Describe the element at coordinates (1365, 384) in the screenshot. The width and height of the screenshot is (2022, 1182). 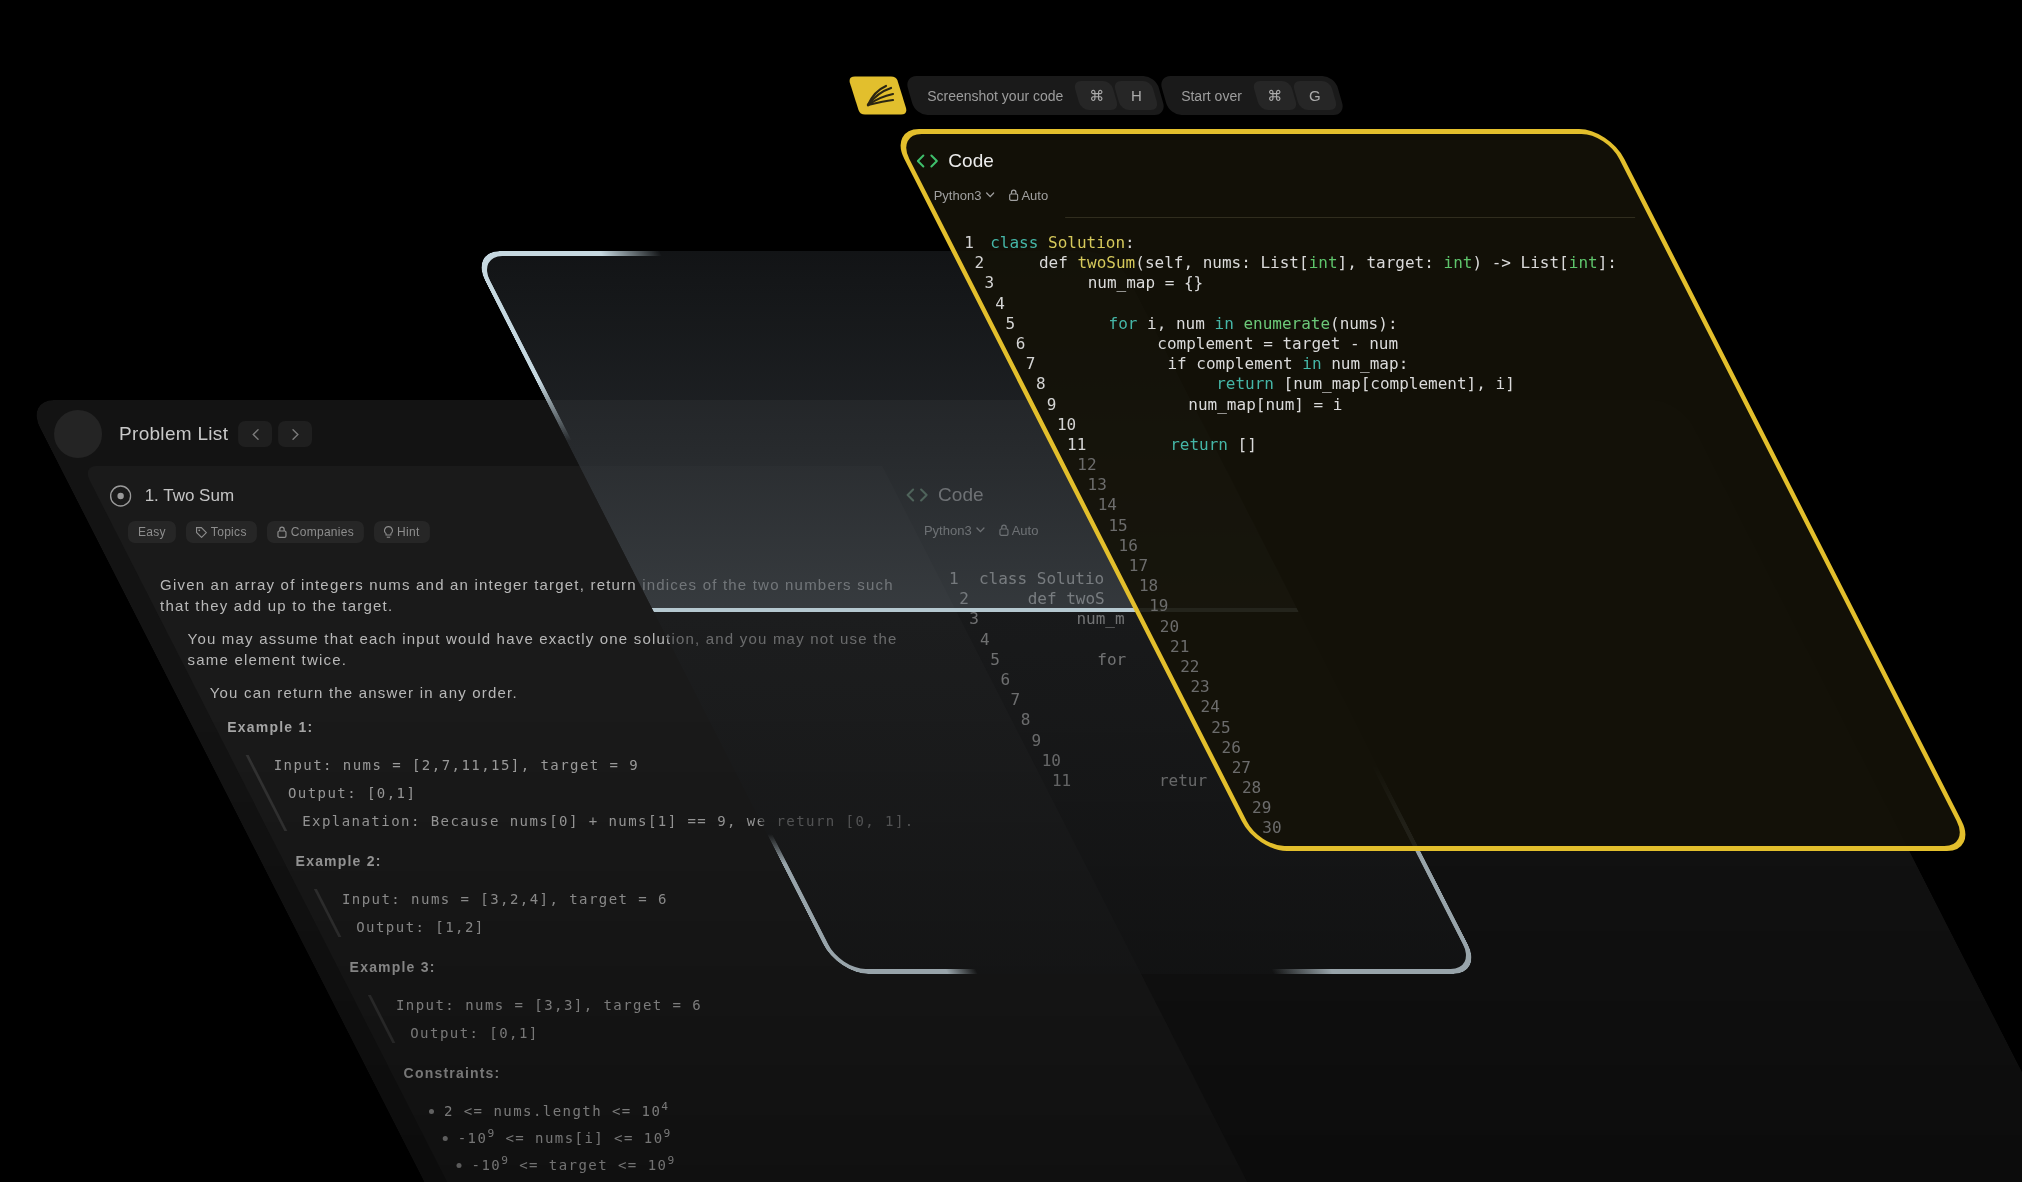
I see `code-line: return [num_map[complement], i]` at that location.